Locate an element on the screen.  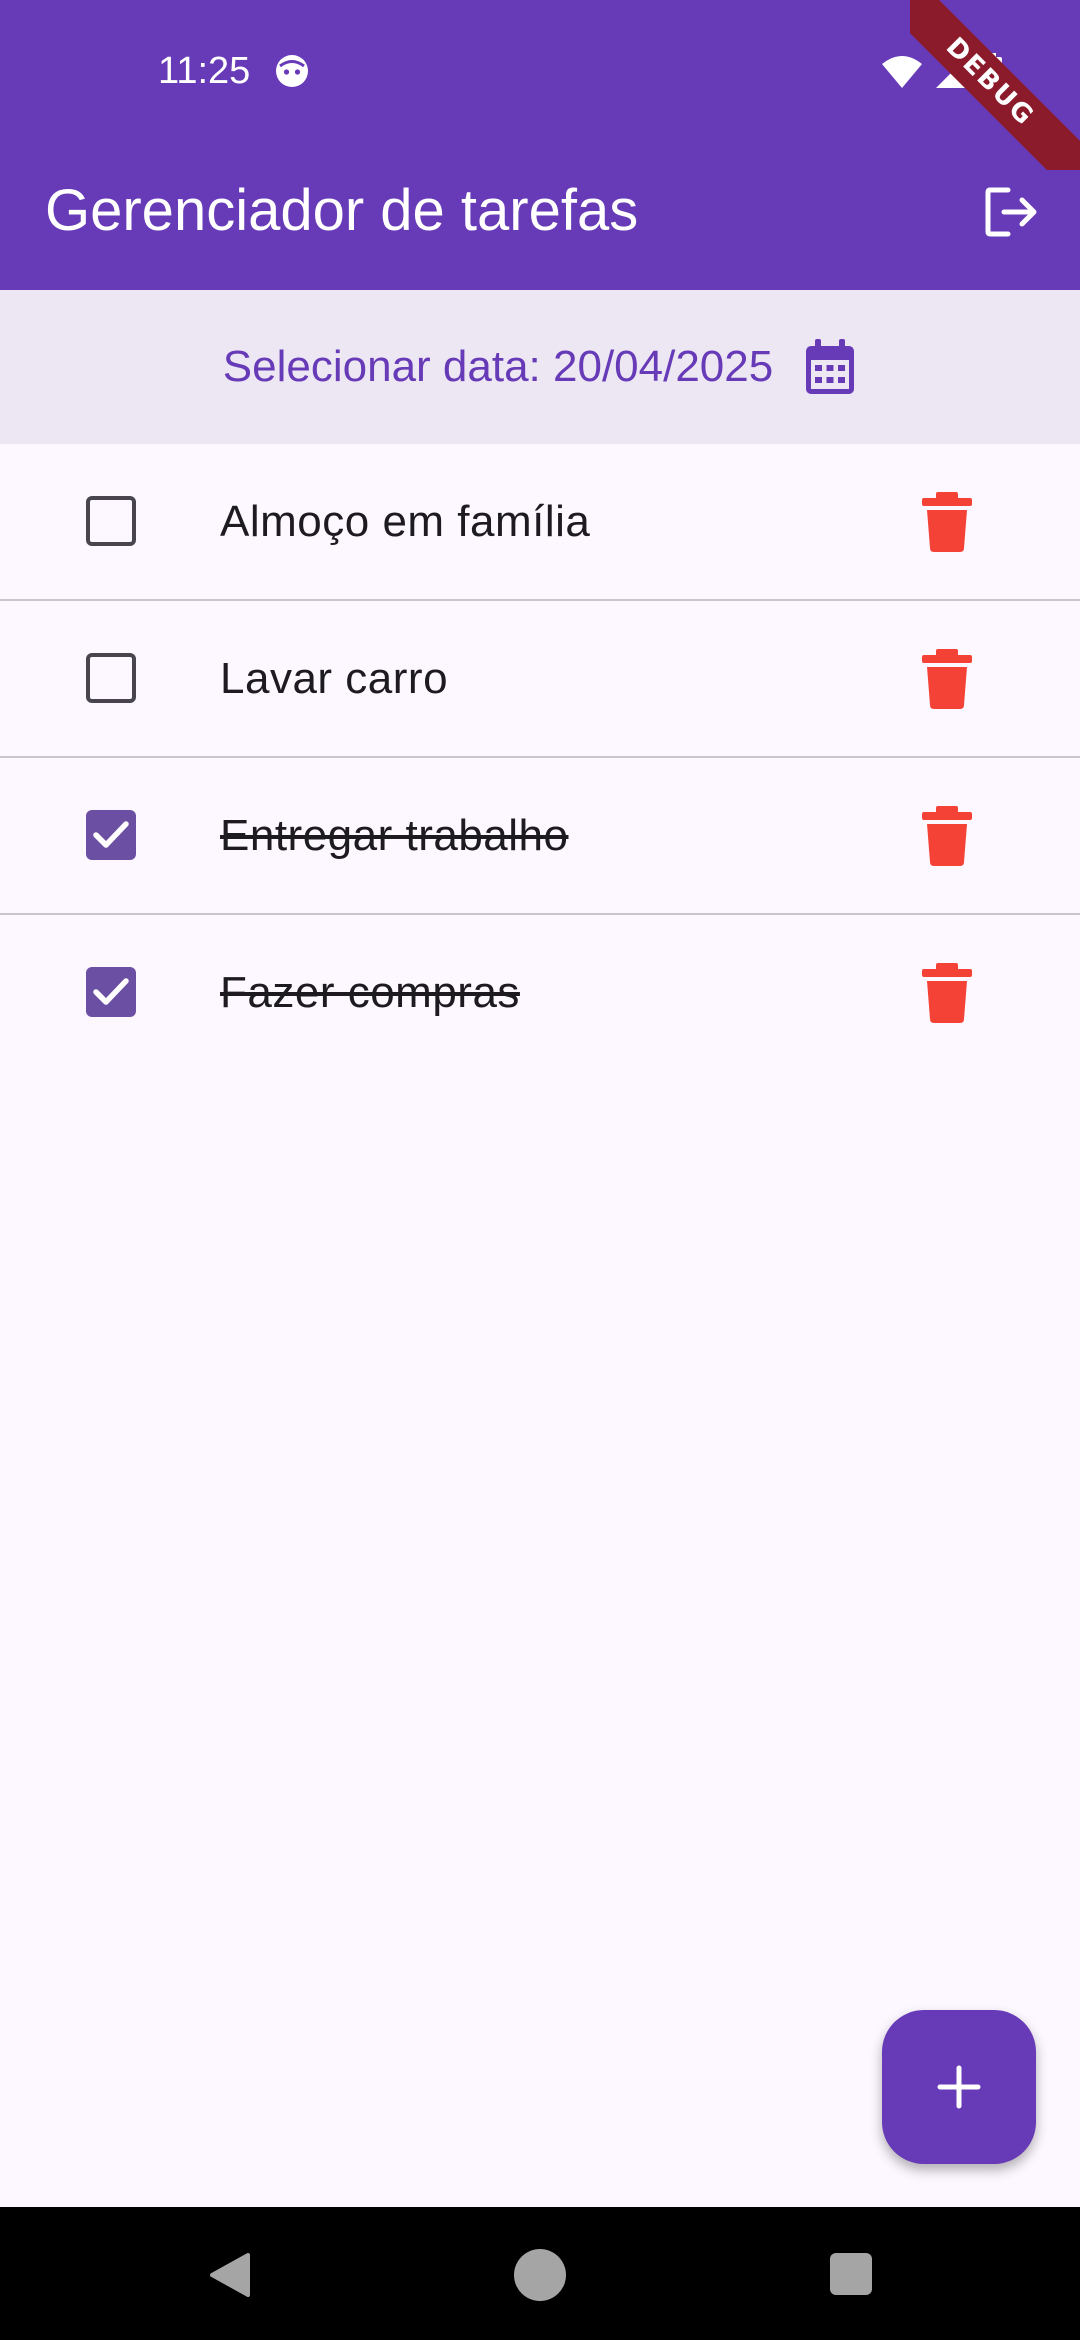
task-row: Almoço em família is located at coordinates (540, 522).